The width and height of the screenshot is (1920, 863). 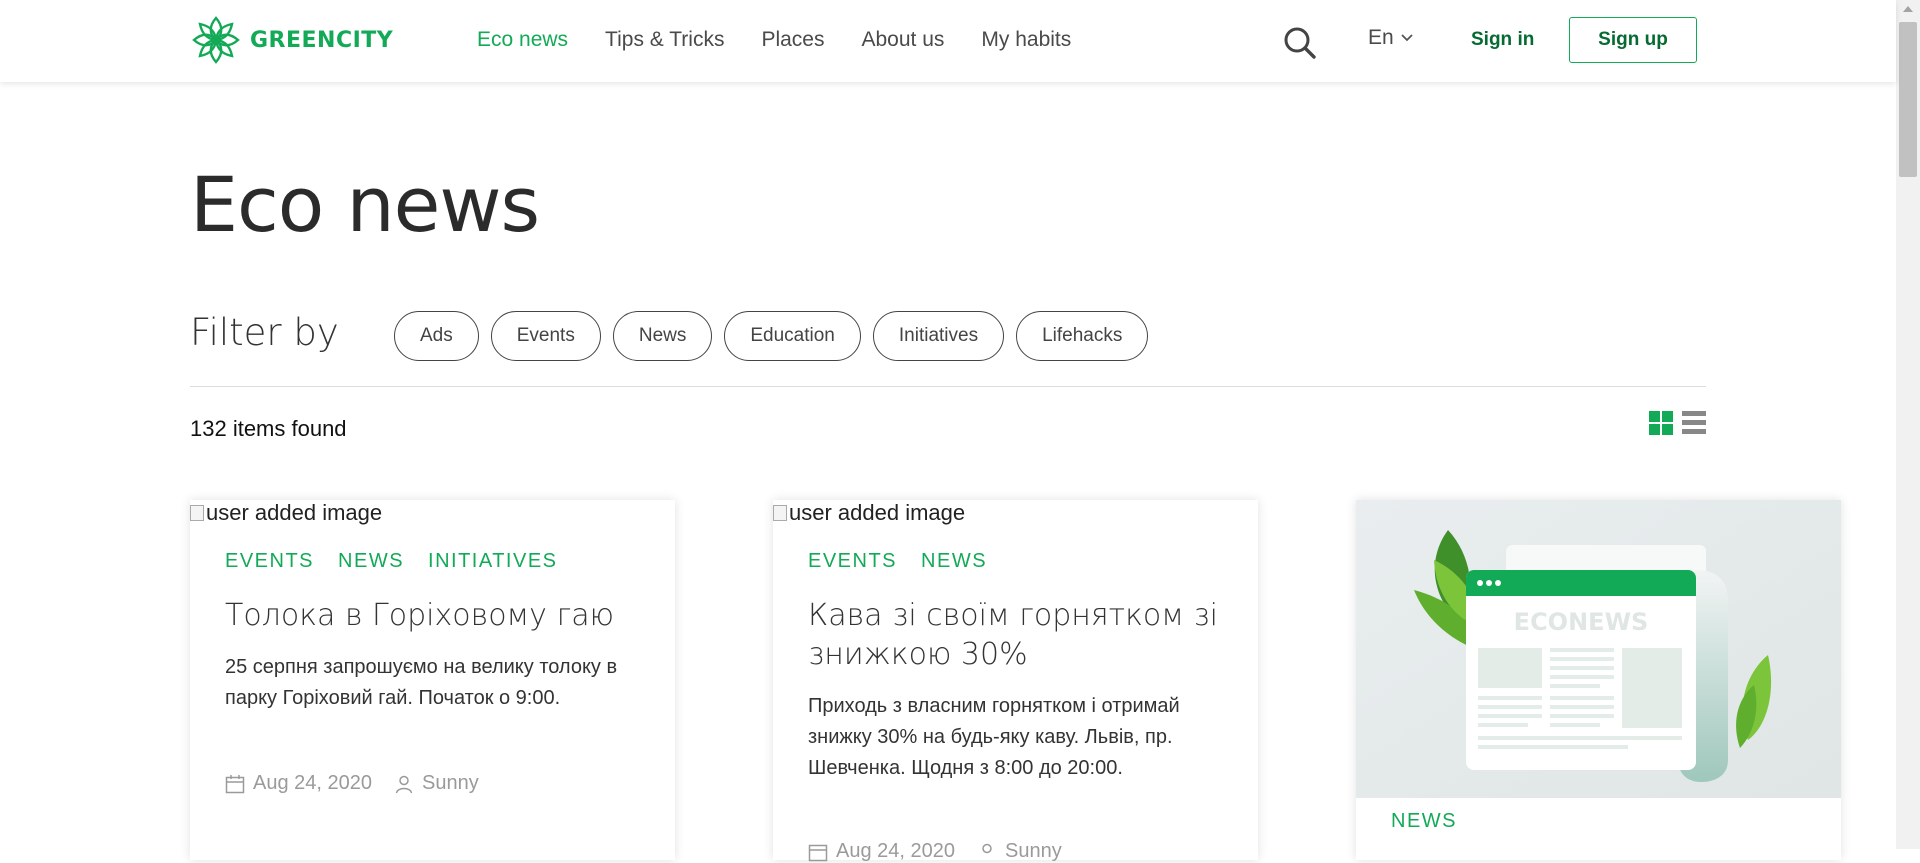 I want to click on language-label: En, so click(x=1381, y=37).